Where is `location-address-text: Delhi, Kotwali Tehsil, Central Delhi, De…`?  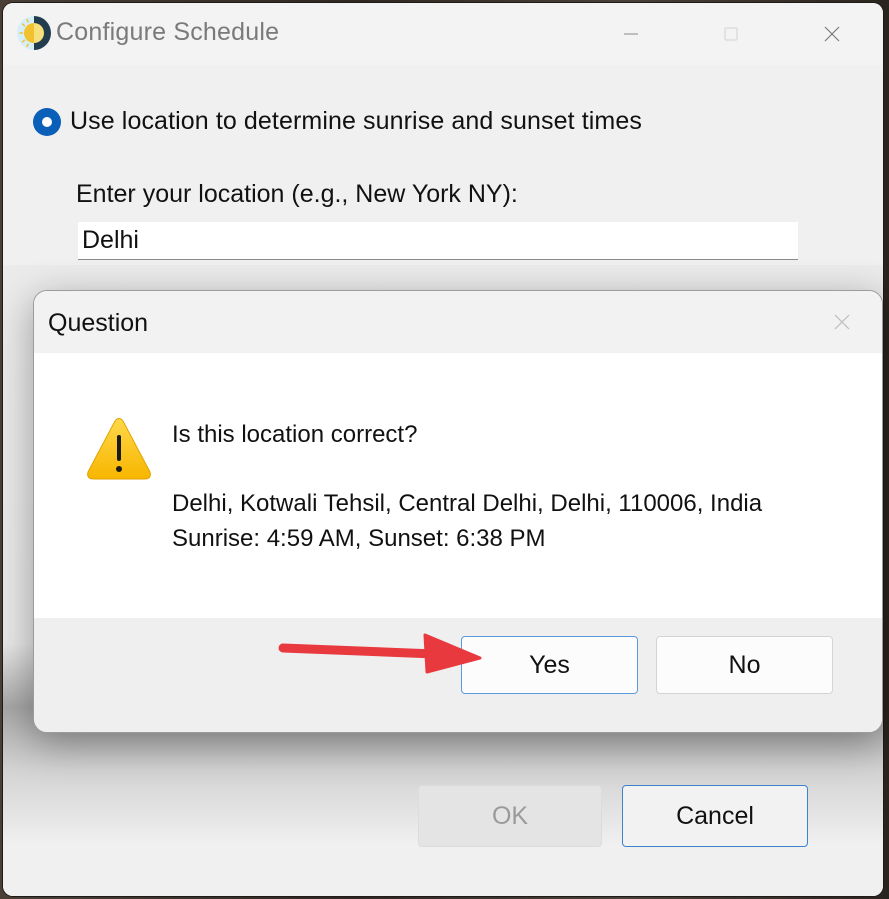
location-address-text: Delhi, Kotwali Tehsil, Central Delhi, De… is located at coordinates (467, 503).